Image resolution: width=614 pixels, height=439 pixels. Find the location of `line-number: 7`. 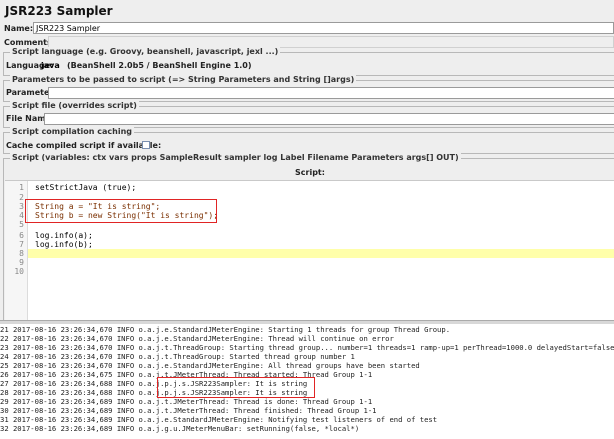

line-number: 7 is located at coordinates (21, 244).